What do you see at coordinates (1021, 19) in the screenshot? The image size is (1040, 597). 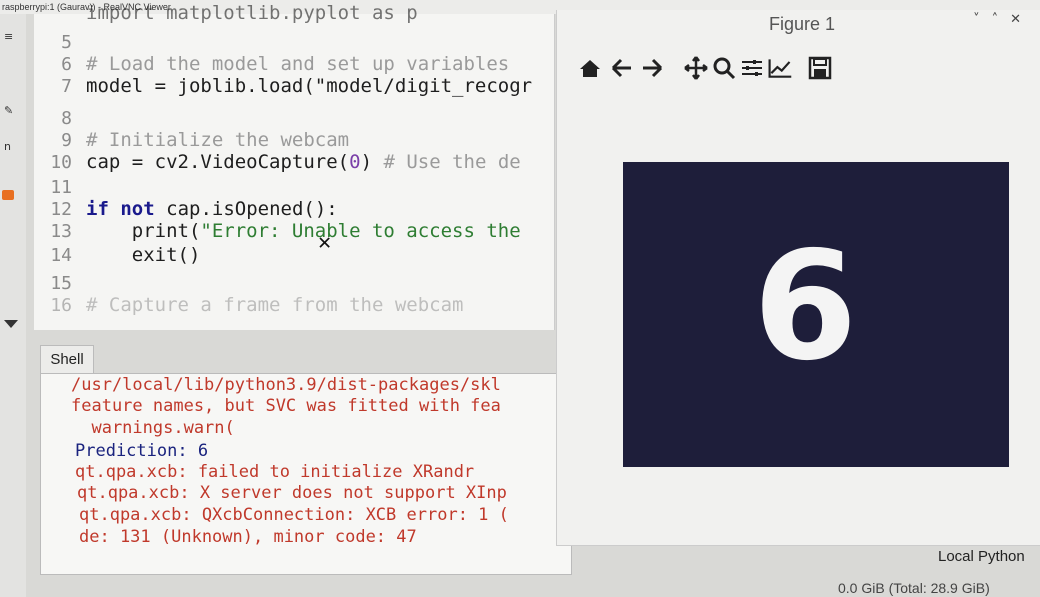 I see `close-icon: ✕` at bounding box center [1021, 19].